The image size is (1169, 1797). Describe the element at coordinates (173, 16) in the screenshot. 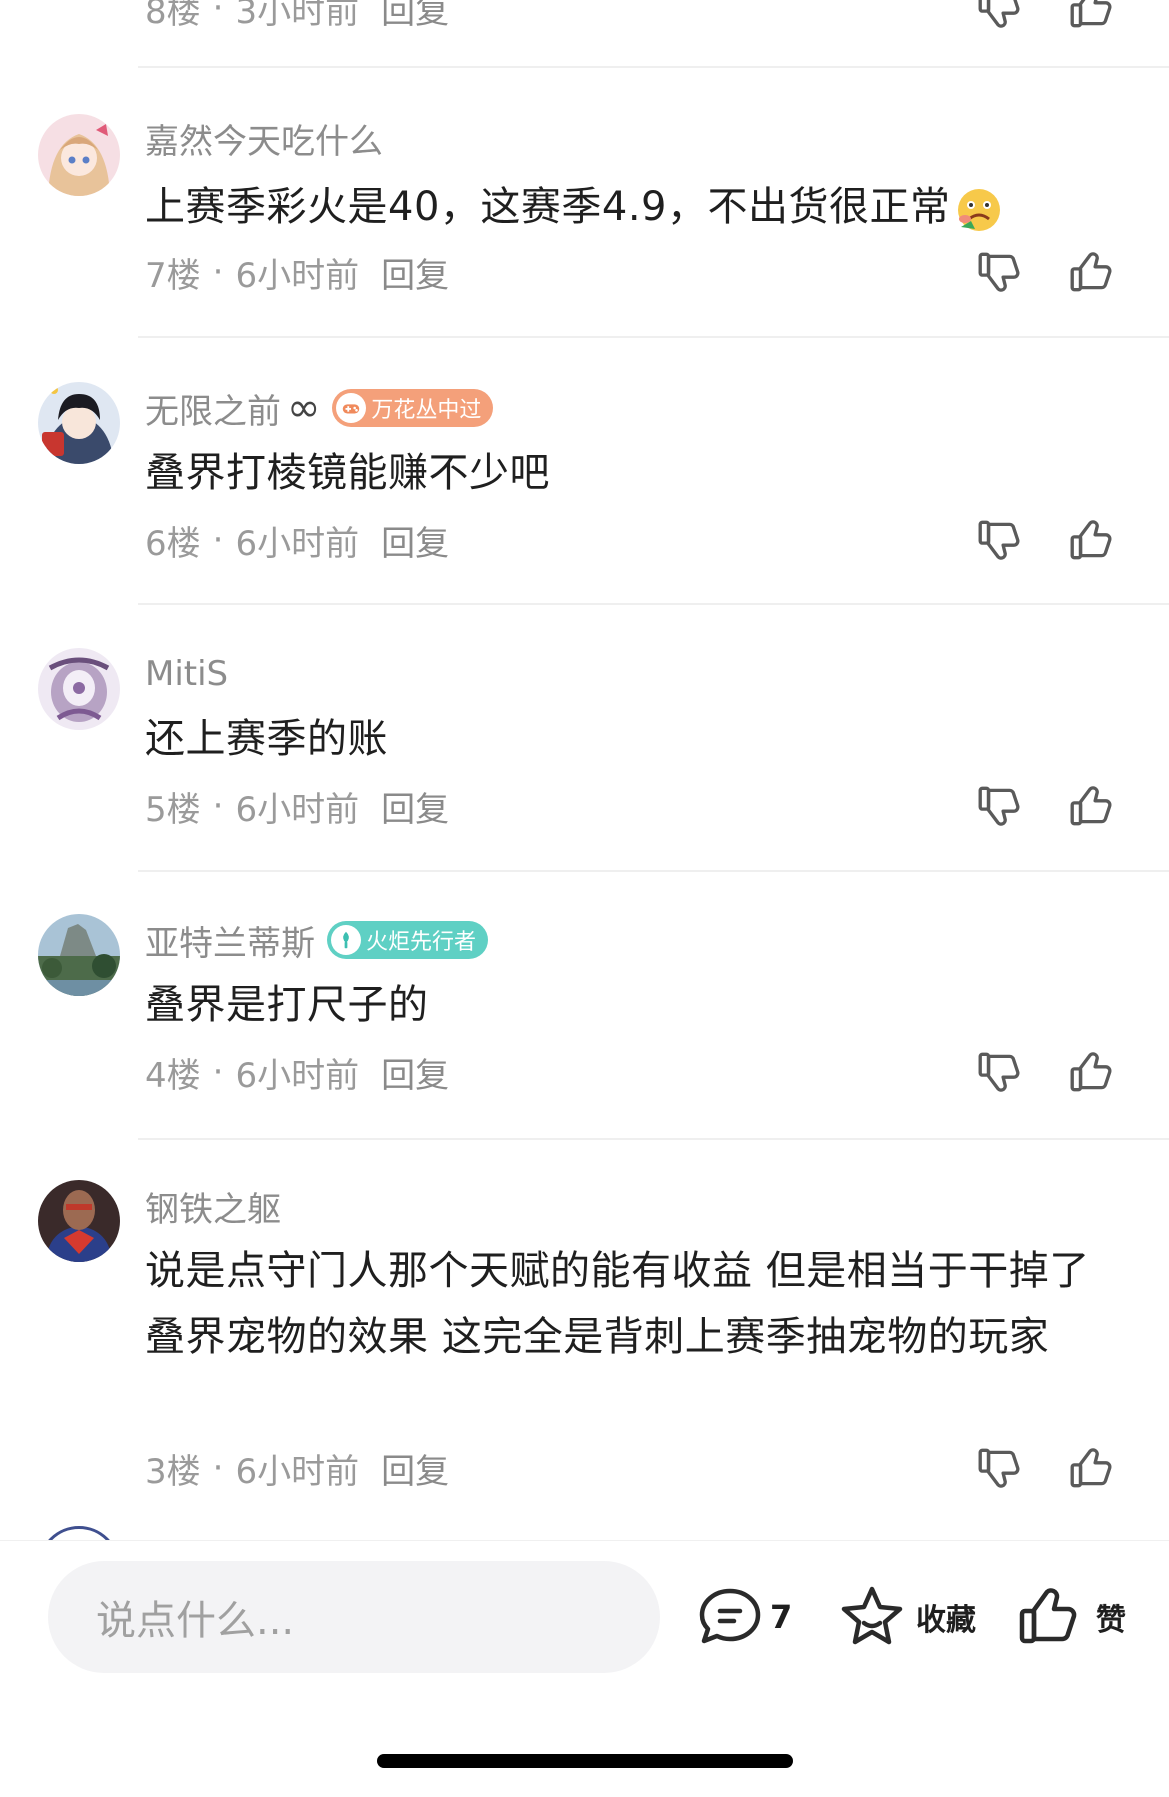

I see `floor-number: 8楼` at that location.